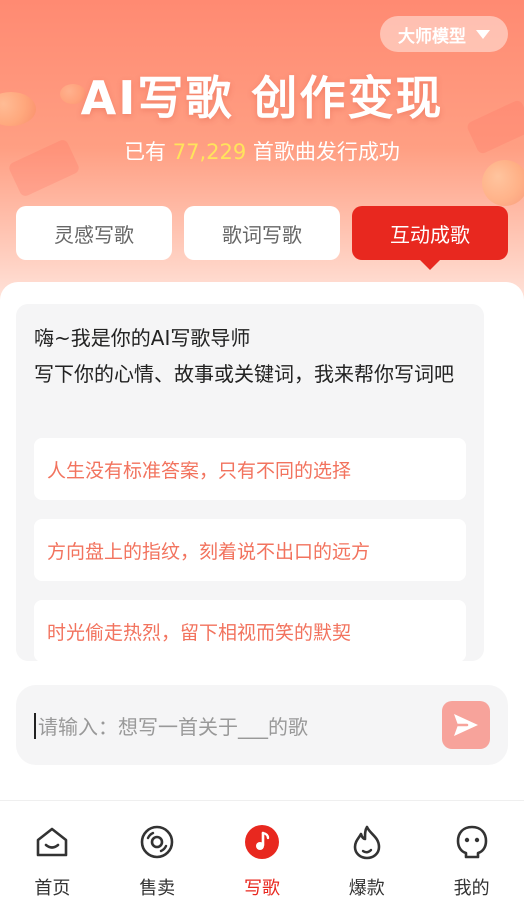 The height and width of the screenshot is (917, 524). Describe the element at coordinates (238, 727) in the screenshot. I see `message-input` at that location.